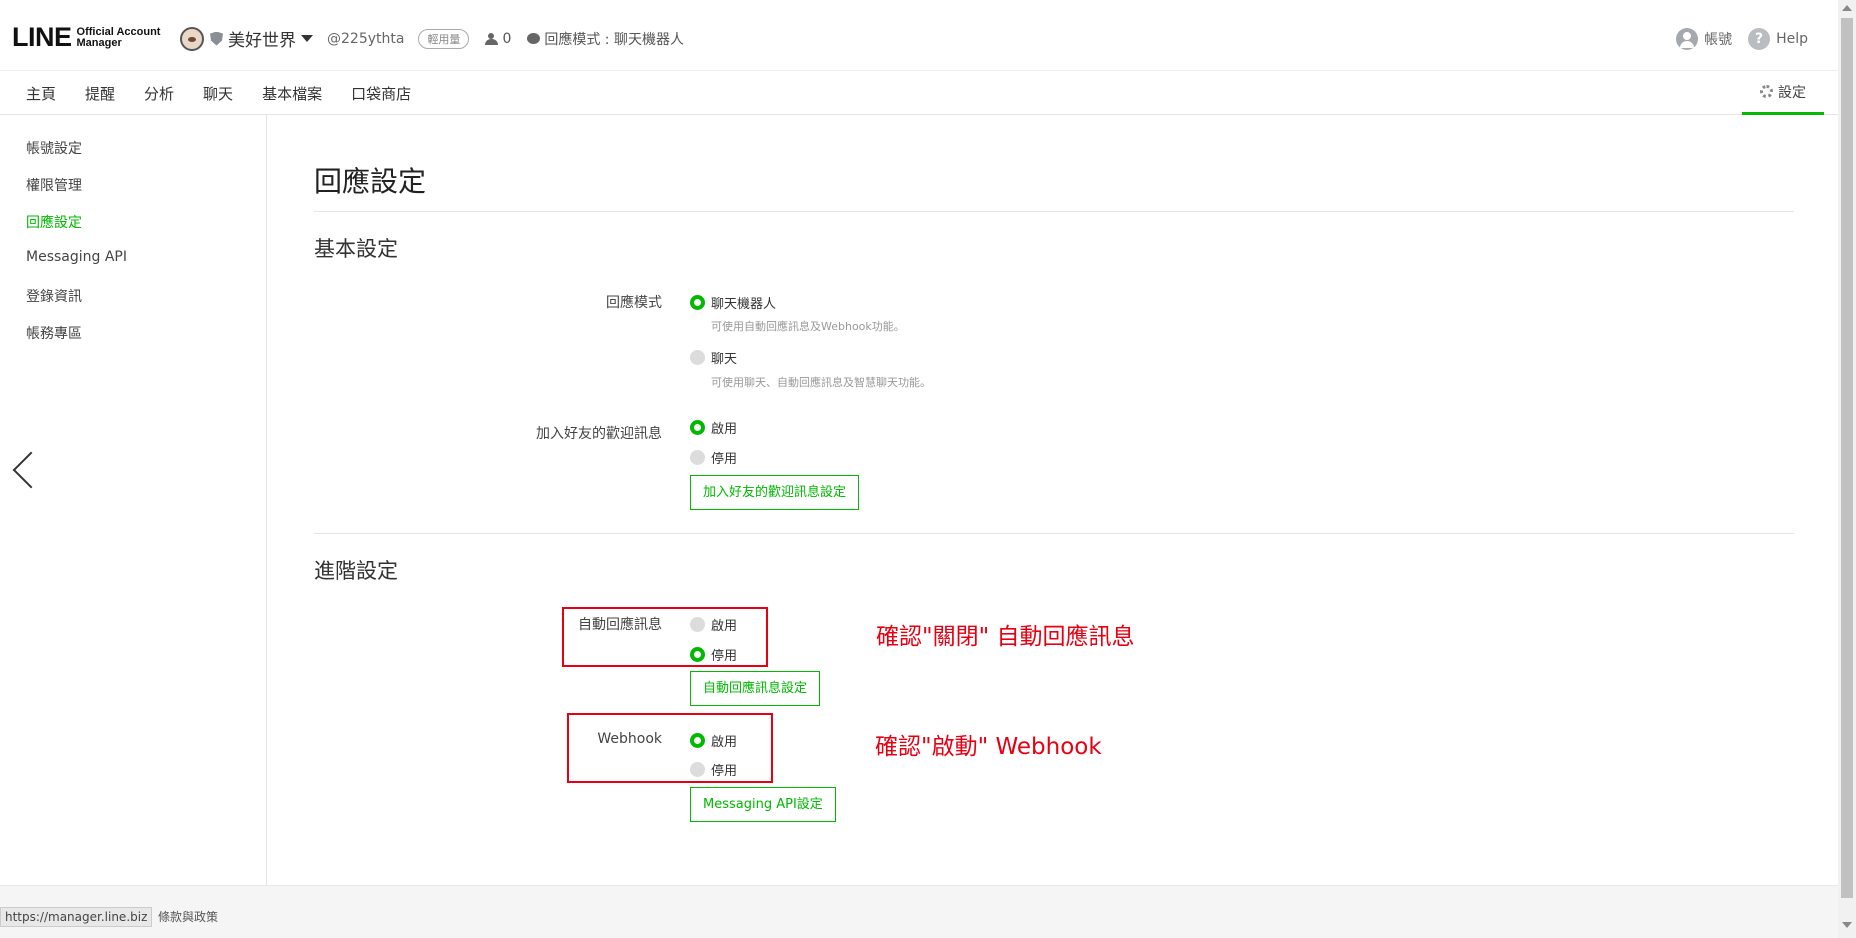 Image resolution: width=1856 pixels, height=938 pixels. I want to click on chat-bubble-icon, so click(534, 38).